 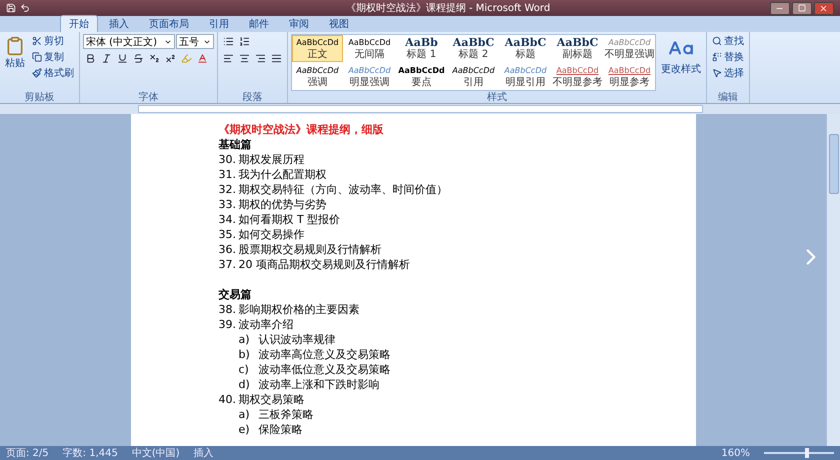 I want to click on section-heading: 基础篇, so click(x=235, y=144).